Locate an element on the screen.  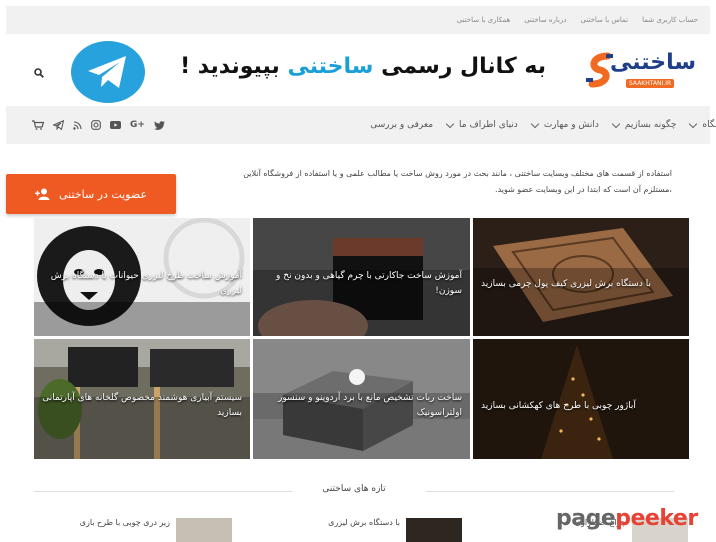
nav-item-label: معرفی و بررسی is located at coordinates (402, 125).